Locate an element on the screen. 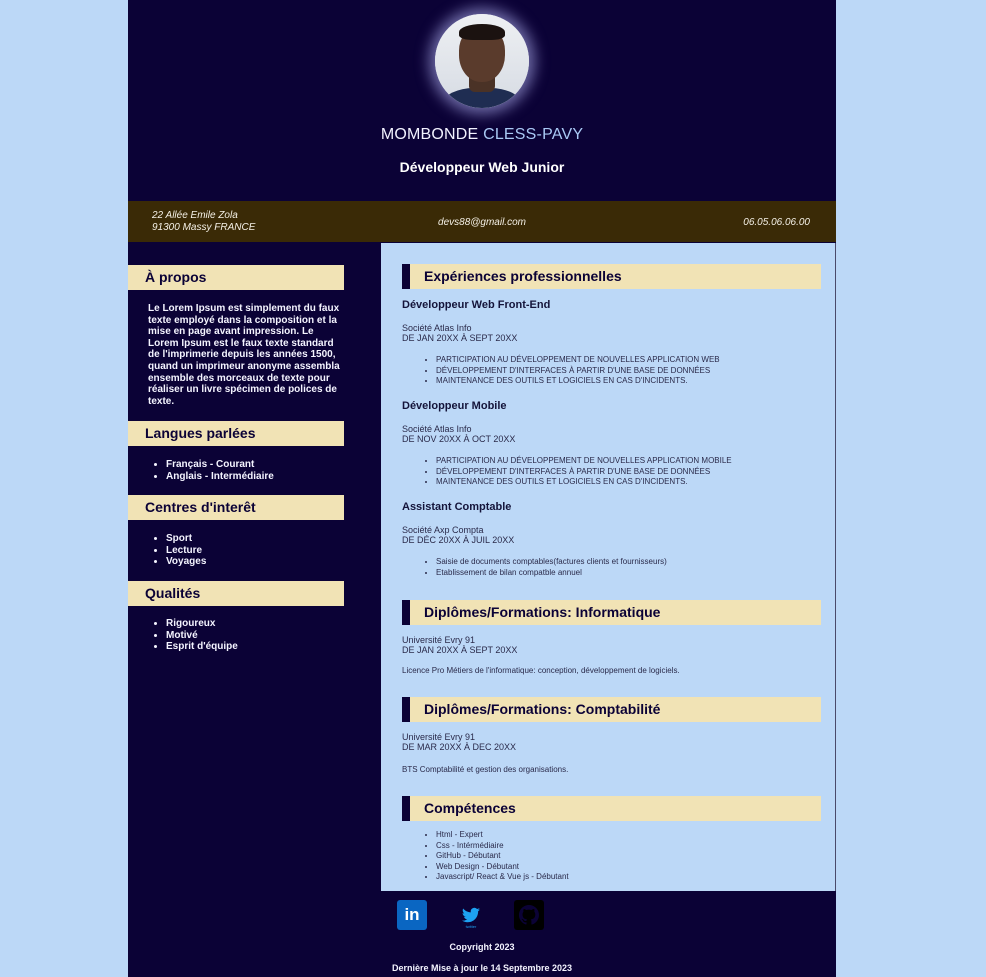  list-item: Motivé is located at coordinates (202, 636).